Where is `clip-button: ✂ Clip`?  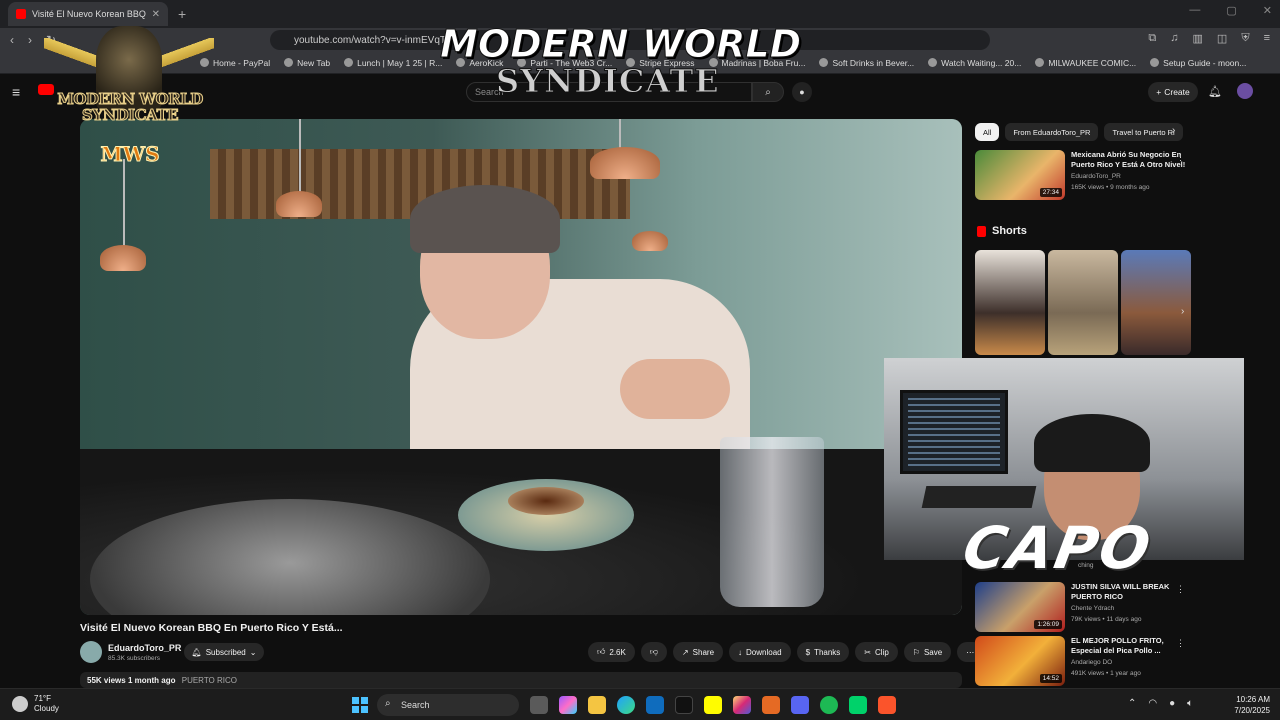 clip-button: ✂ Clip is located at coordinates (876, 652).